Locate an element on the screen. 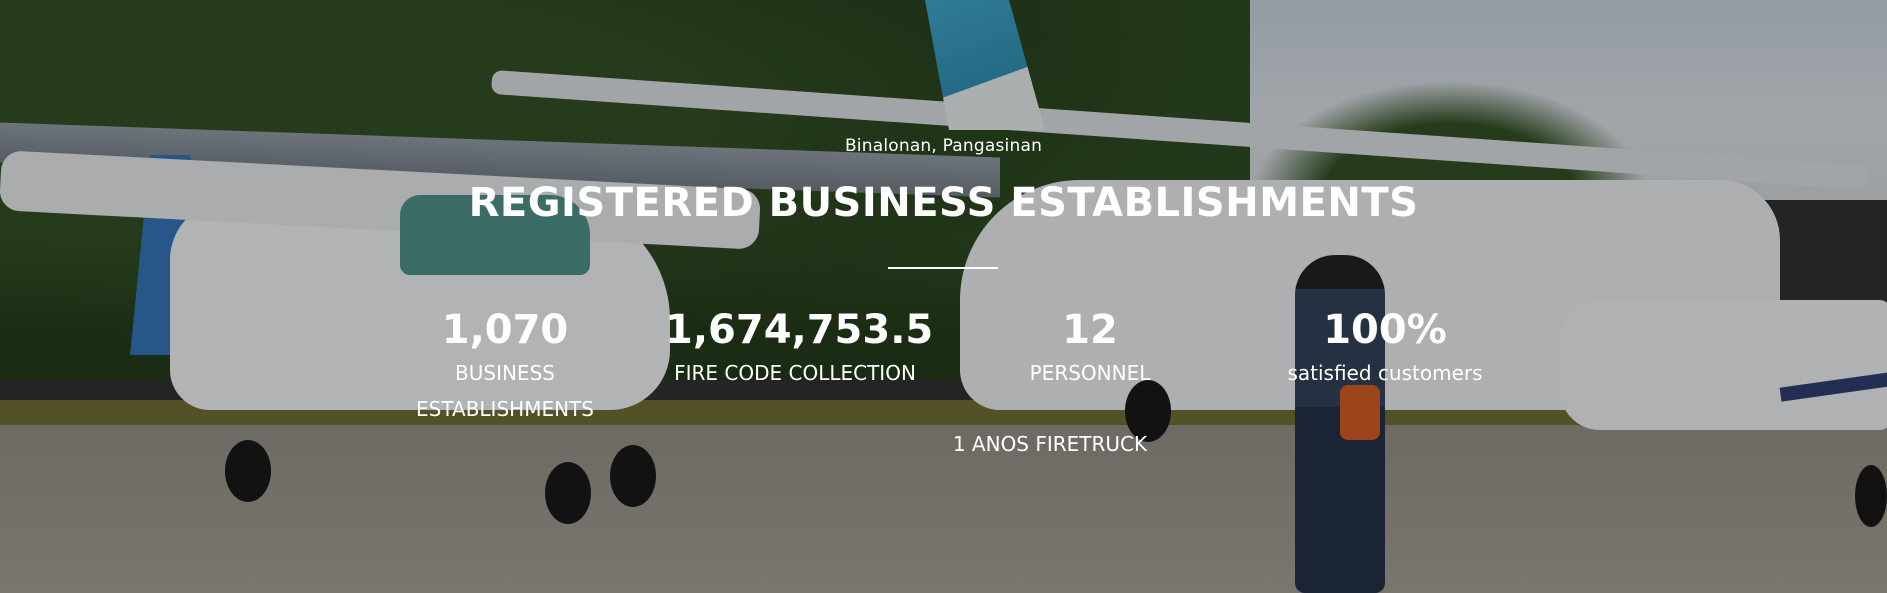  stat-satisfied-customers: 100% satisfied customers is located at coordinates (1385, 348).